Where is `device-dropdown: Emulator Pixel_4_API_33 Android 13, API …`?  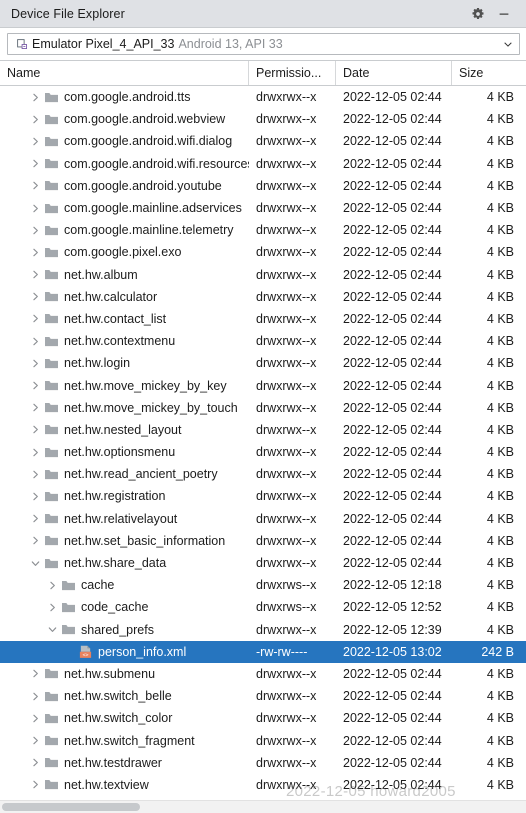
device-dropdown: Emulator Pixel_4_API_33 Android 13, API … is located at coordinates (263, 44).